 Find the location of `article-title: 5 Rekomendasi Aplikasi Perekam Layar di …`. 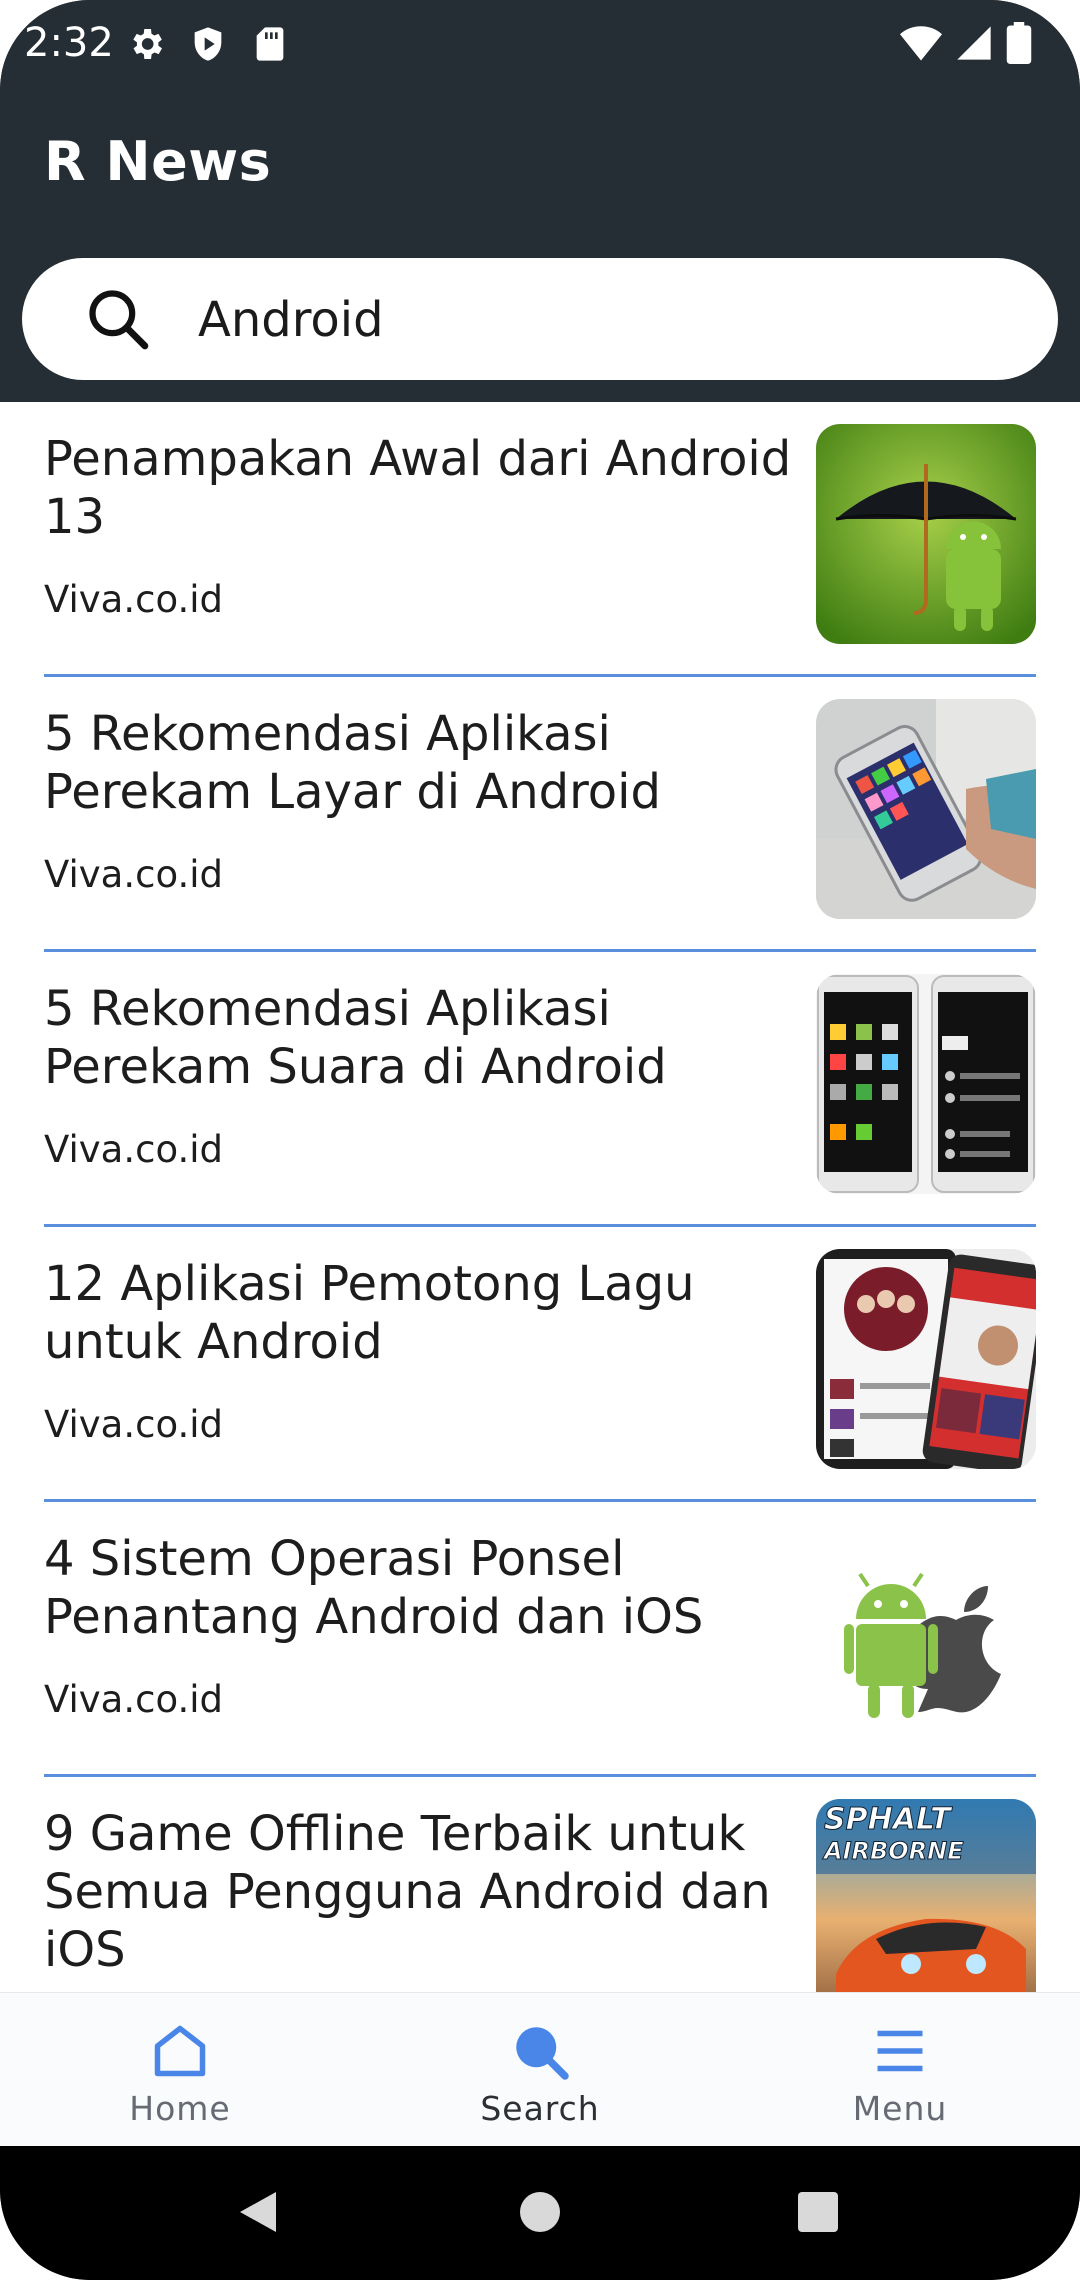

article-title: 5 Rekomendasi Aplikasi Perekam Layar di … is located at coordinates (352, 763).